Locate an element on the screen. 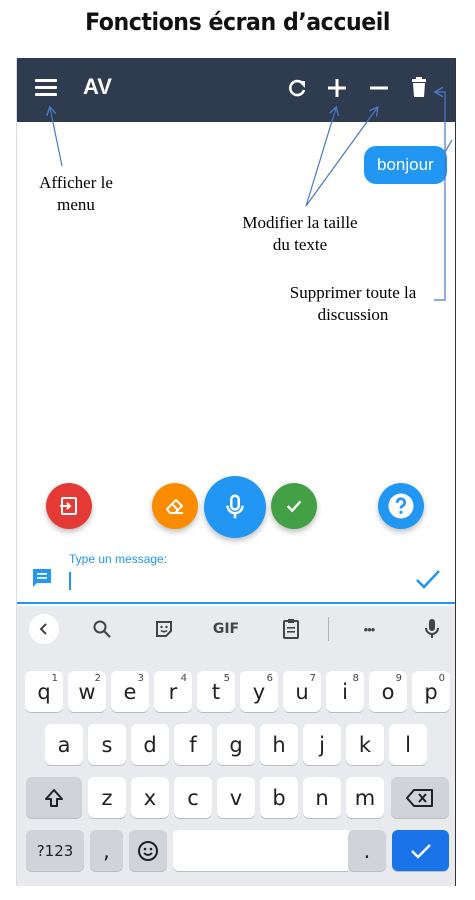 This screenshot has width=475, height=900. arrow-to-bubble is located at coordinates (448, 146).